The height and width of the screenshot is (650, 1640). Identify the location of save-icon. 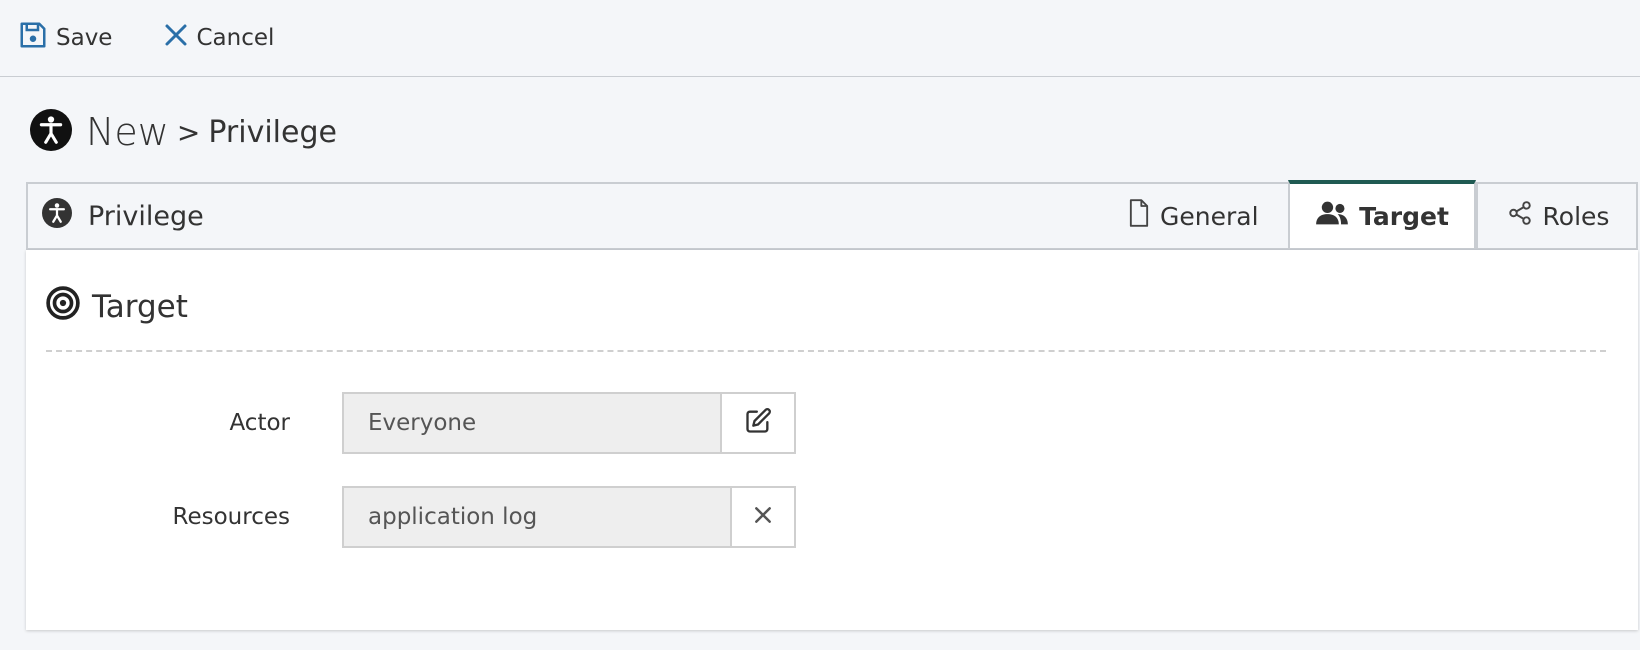
(37, 38).